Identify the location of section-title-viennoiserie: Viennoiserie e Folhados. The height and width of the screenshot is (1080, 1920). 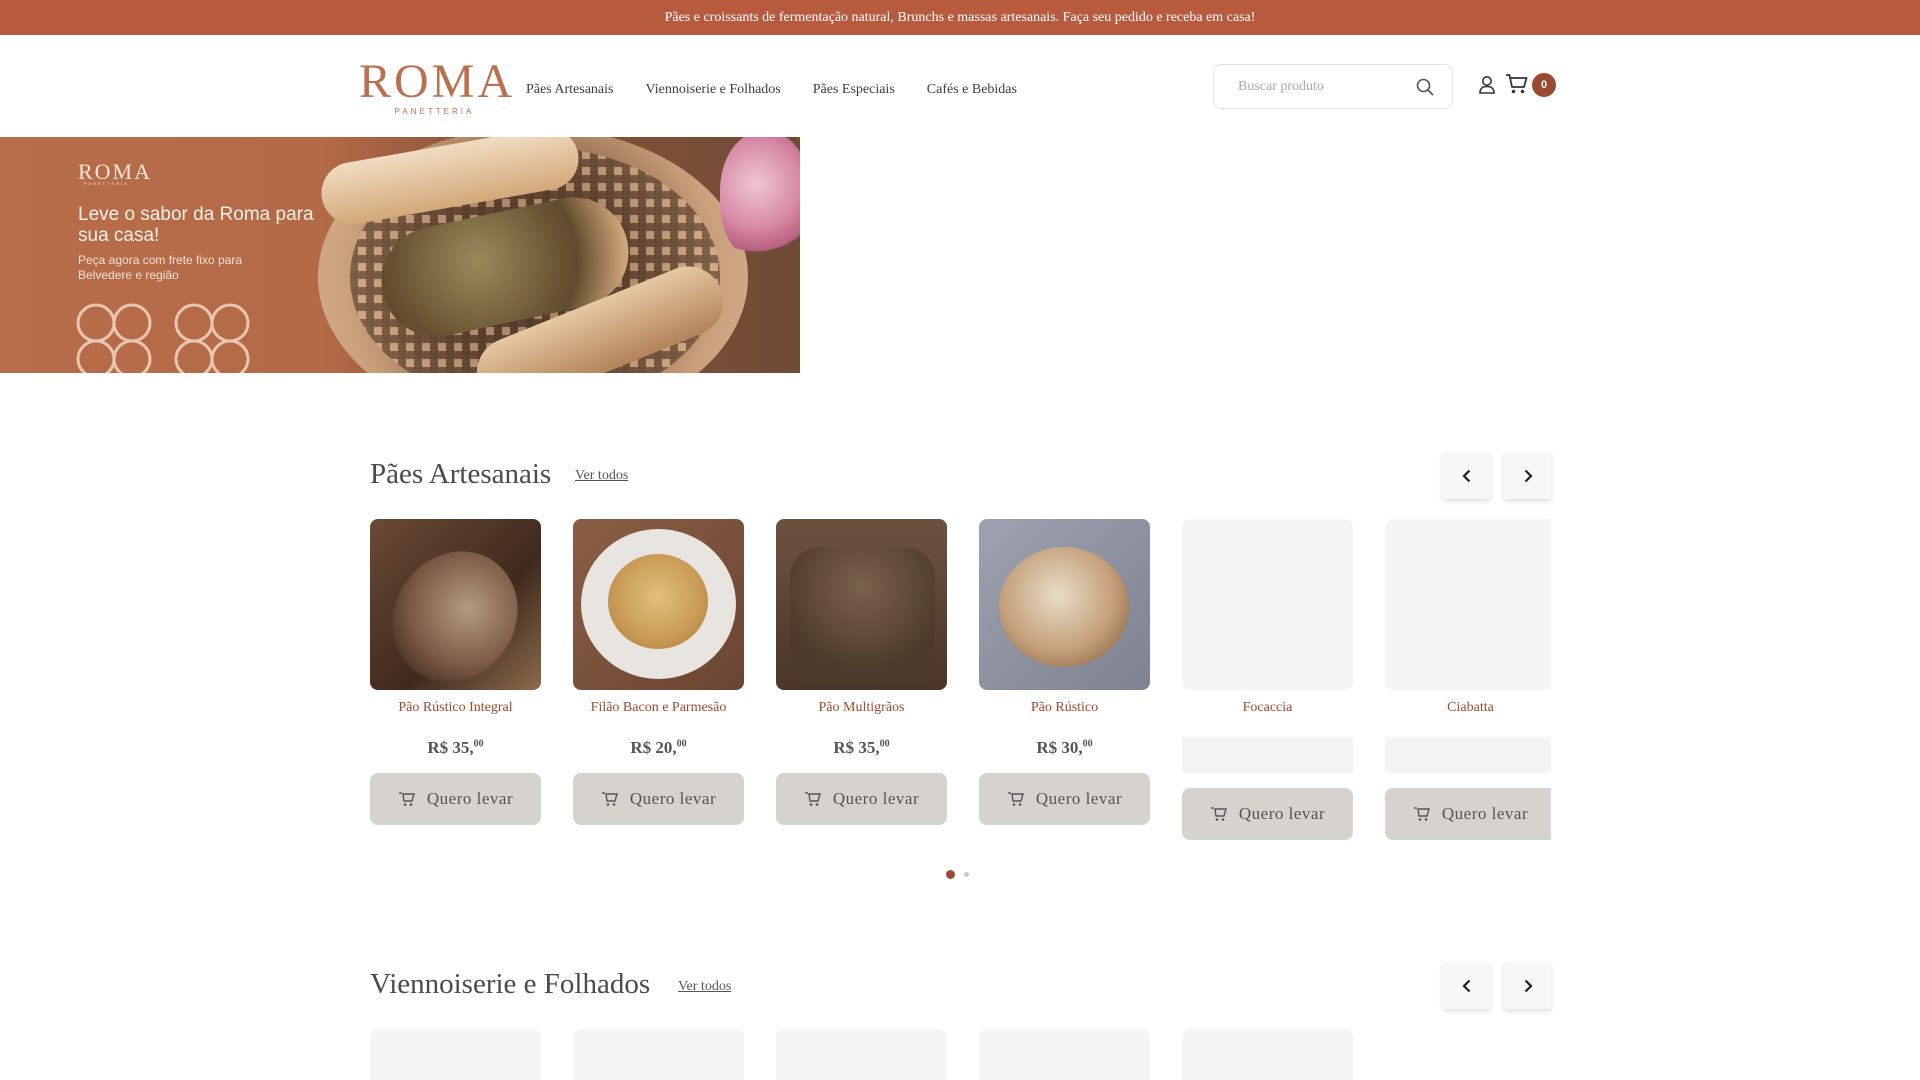
(510, 984).